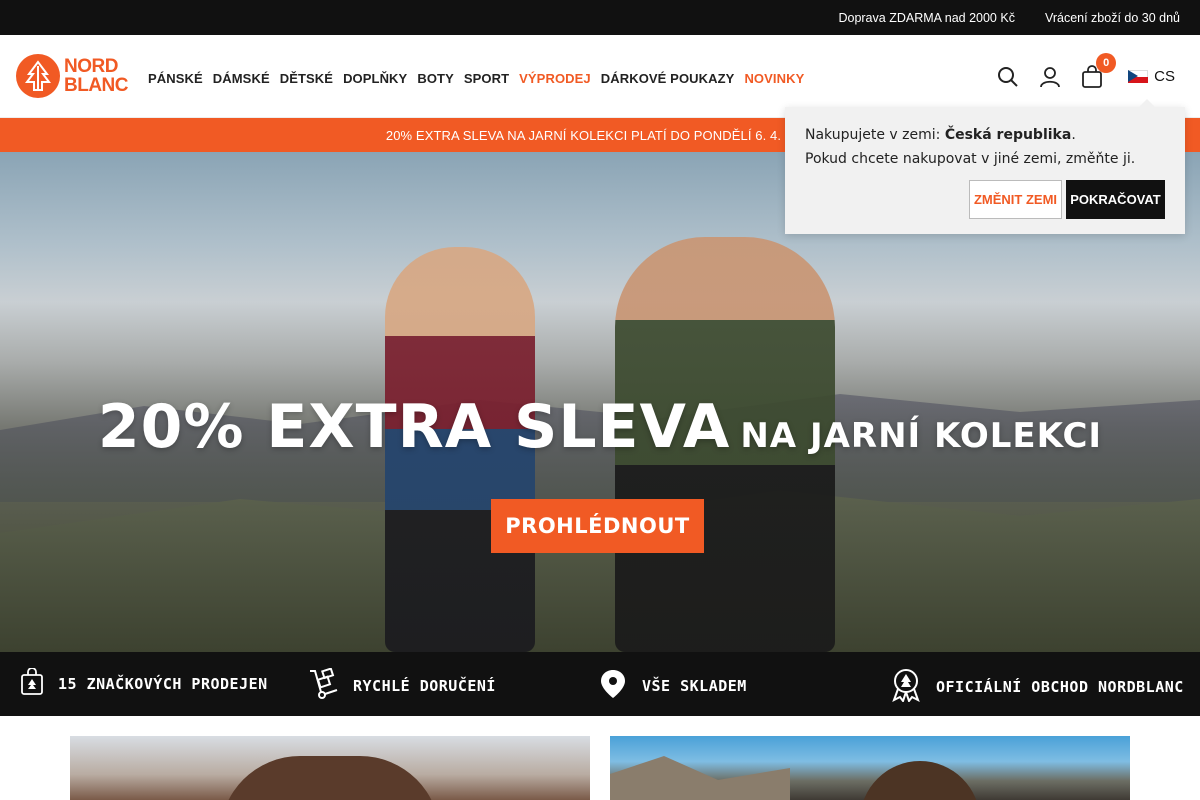  I want to click on category-tiles, so click(600, 758).